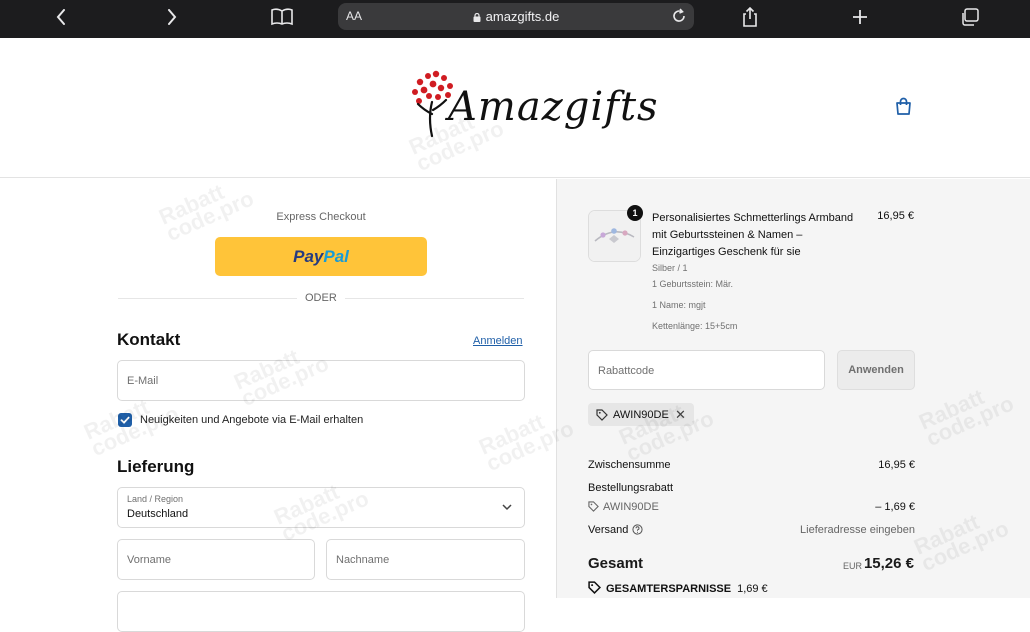 This screenshot has width=1030, height=632. I want to click on newsletter-checkbox, so click(125, 420).